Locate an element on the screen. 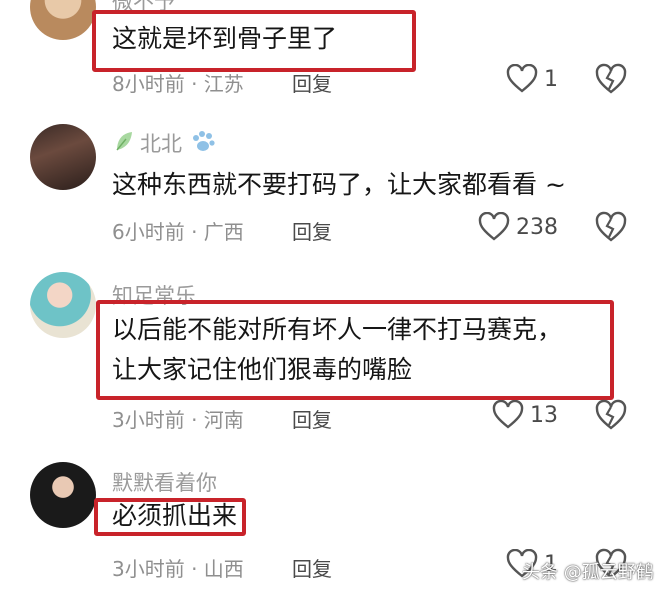 The height and width of the screenshot is (595, 660). comment-time-location: 3小时前 · 河南 is located at coordinates (178, 420).